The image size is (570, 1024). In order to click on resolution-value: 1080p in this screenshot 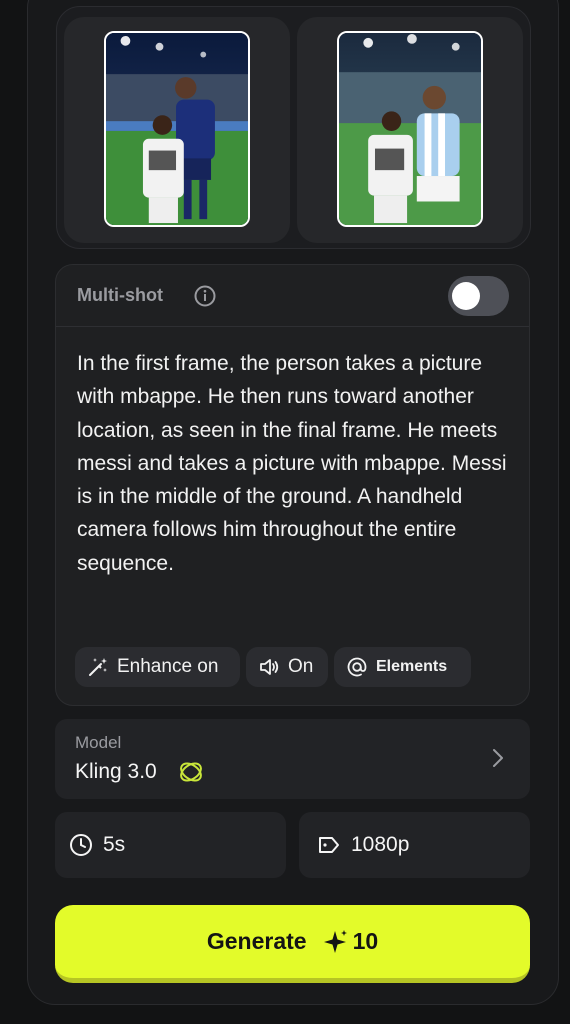, I will do `click(380, 844)`.